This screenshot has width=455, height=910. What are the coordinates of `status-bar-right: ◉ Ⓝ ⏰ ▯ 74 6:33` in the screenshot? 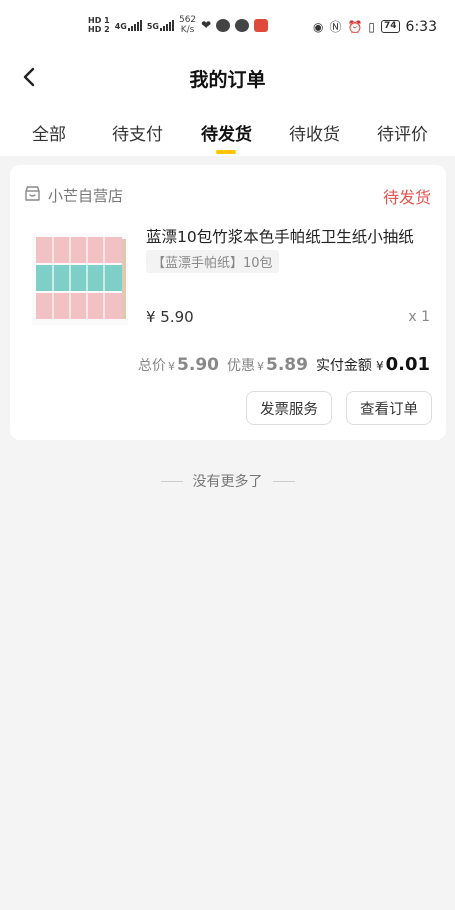 It's located at (375, 26).